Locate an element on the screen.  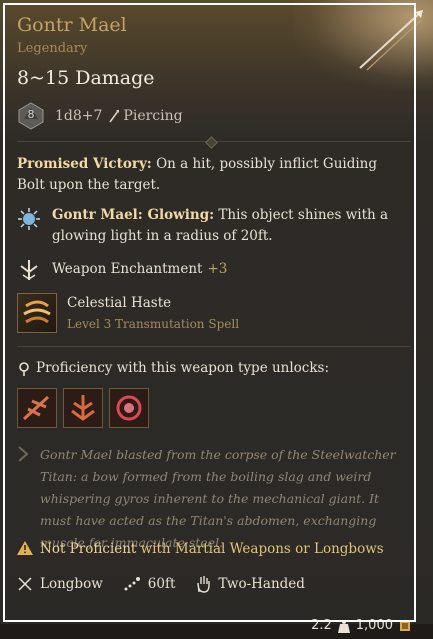
weapon-enchantment: Weapon Enchantment +3 is located at coordinates (139, 269).